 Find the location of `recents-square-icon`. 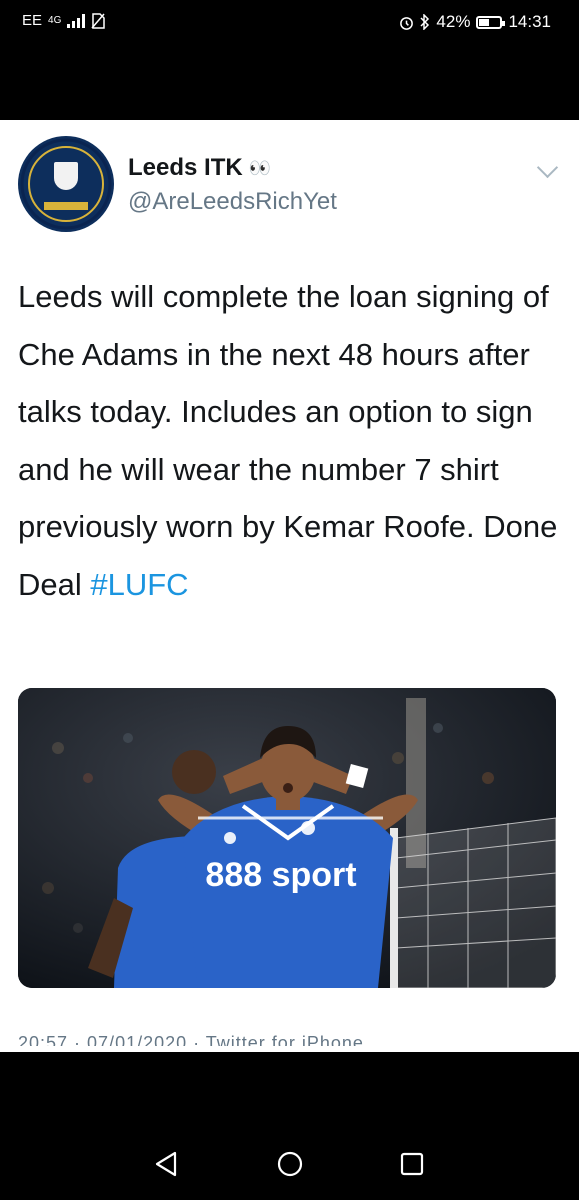

recents-square-icon is located at coordinates (412, 1164).